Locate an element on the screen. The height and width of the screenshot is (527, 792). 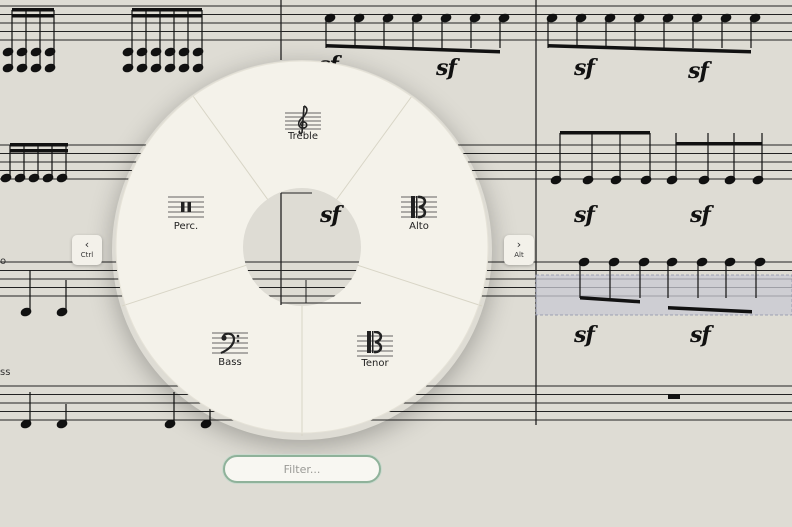
shortcut-key-label: Alt is located at coordinates (519, 255).